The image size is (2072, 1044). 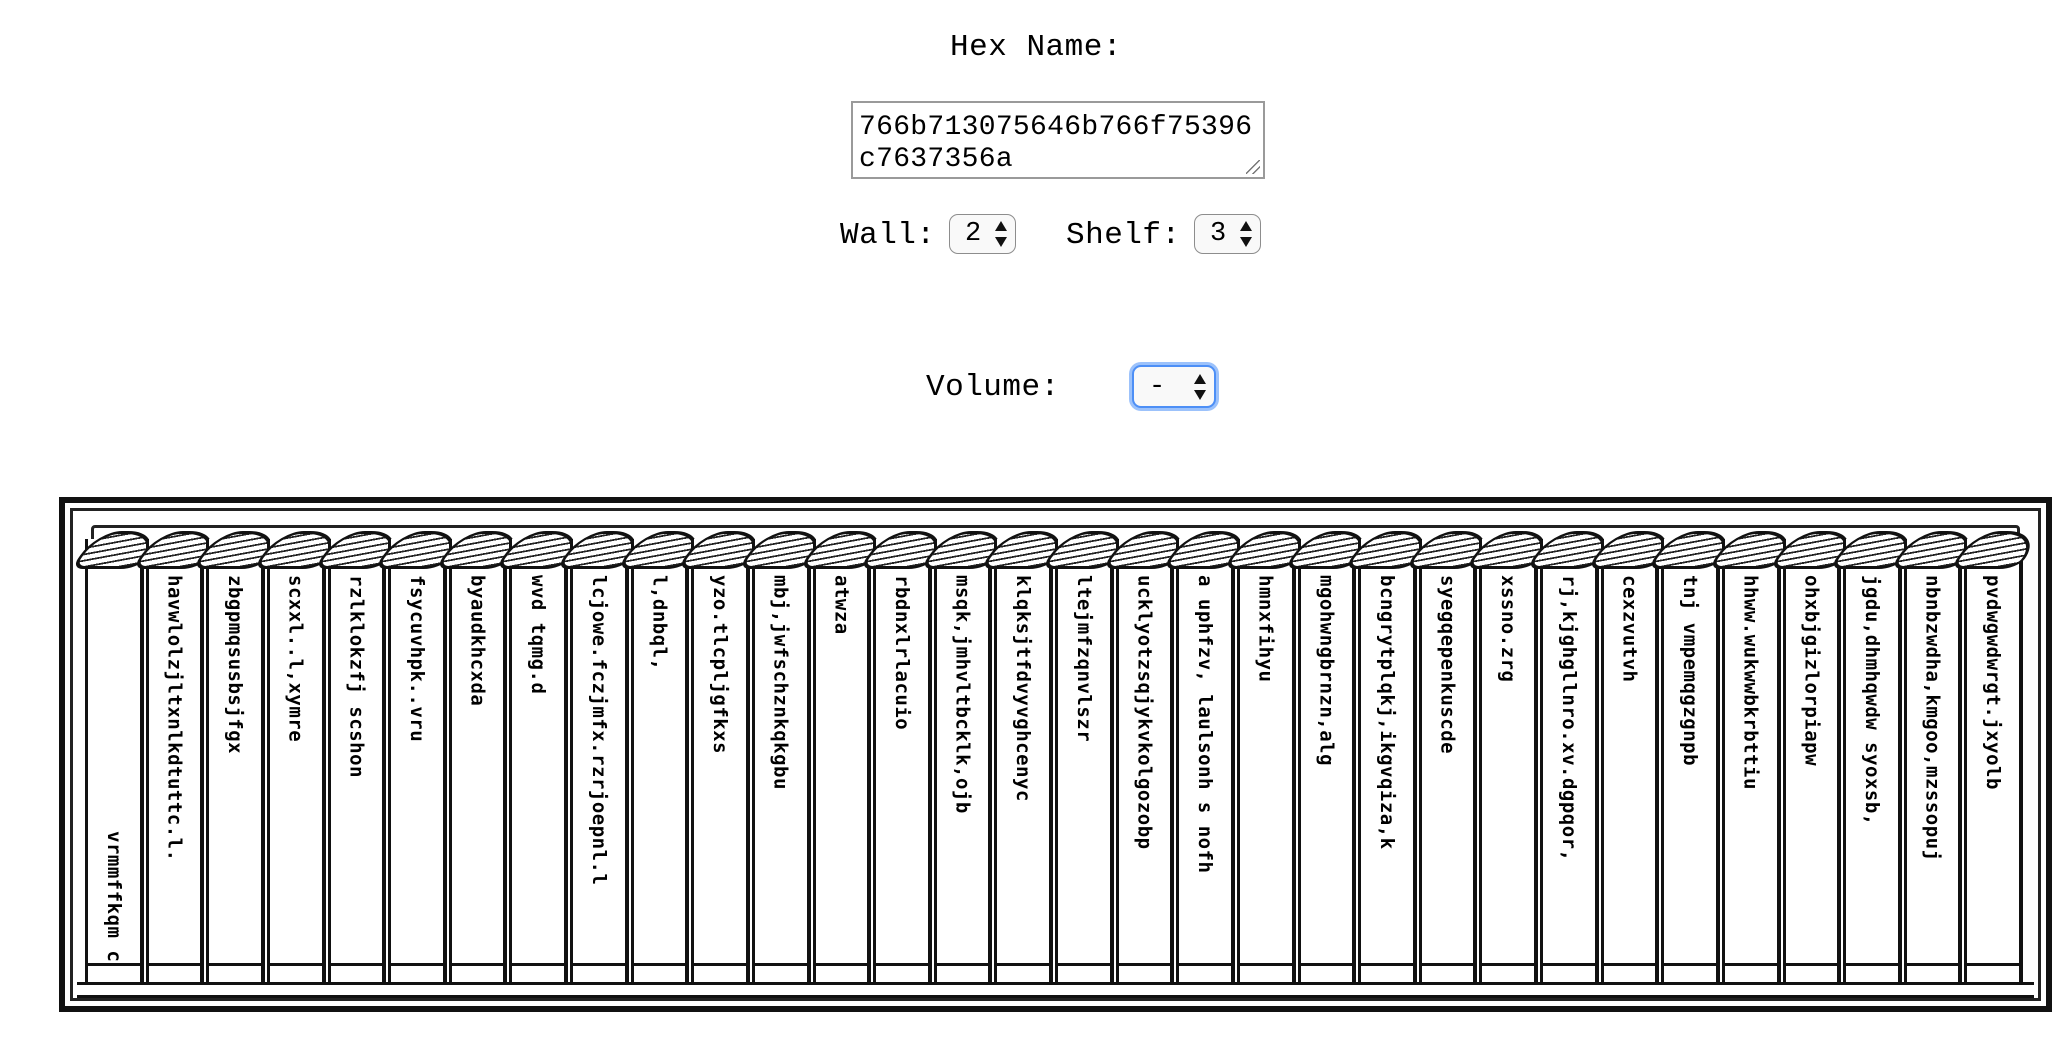 What do you see at coordinates (1174, 386) in the screenshot?
I see `volume-select: -` at bounding box center [1174, 386].